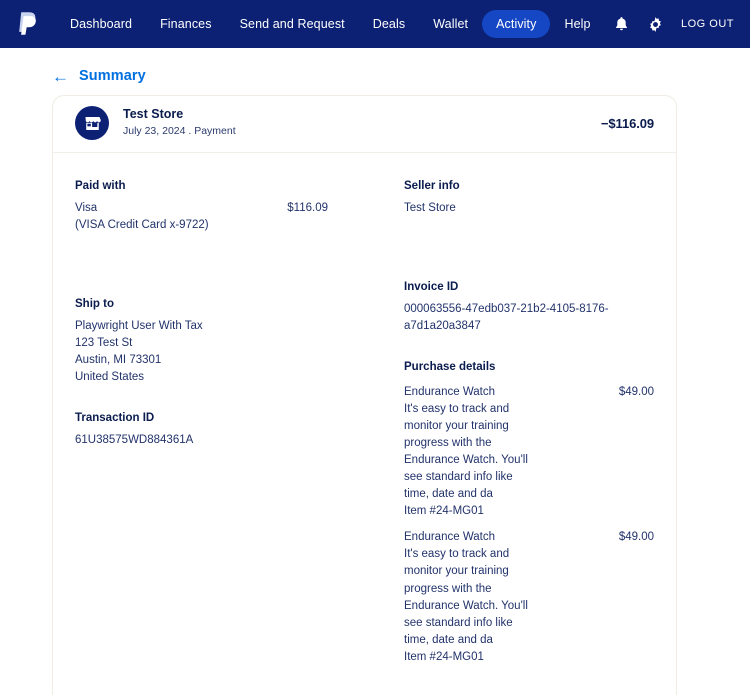 The image size is (750, 695). I want to click on nav-link-activity: Activity, so click(516, 24).